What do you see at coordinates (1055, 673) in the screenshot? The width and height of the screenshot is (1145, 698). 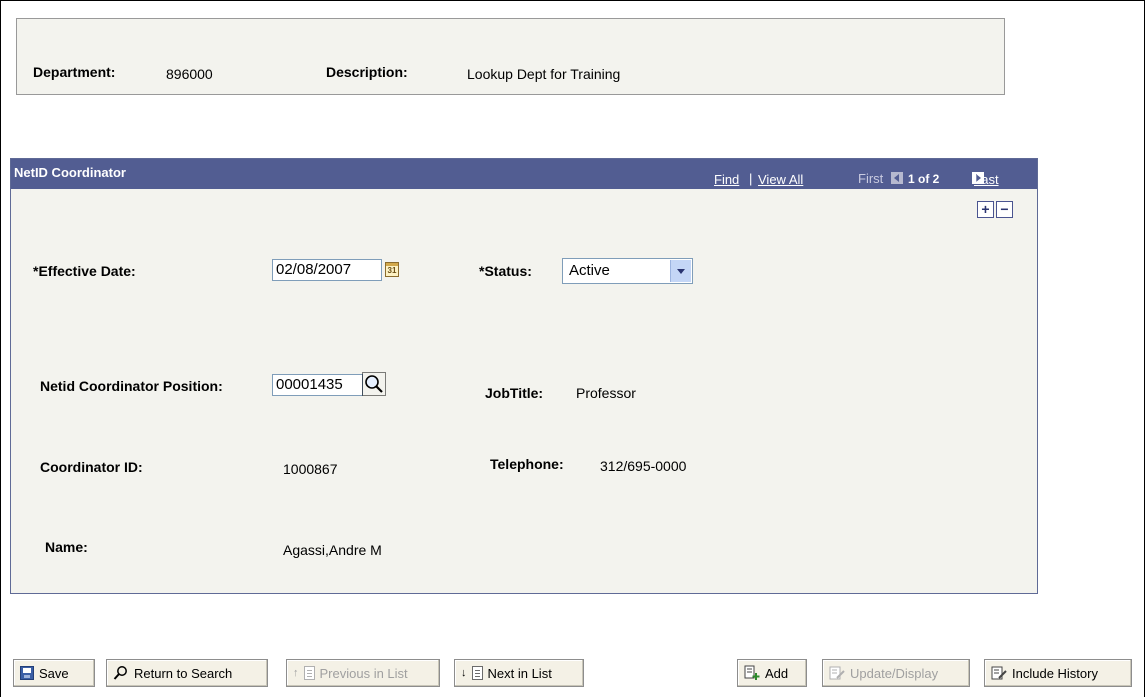 I see `include-history-label: Include History` at bounding box center [1055, 673].